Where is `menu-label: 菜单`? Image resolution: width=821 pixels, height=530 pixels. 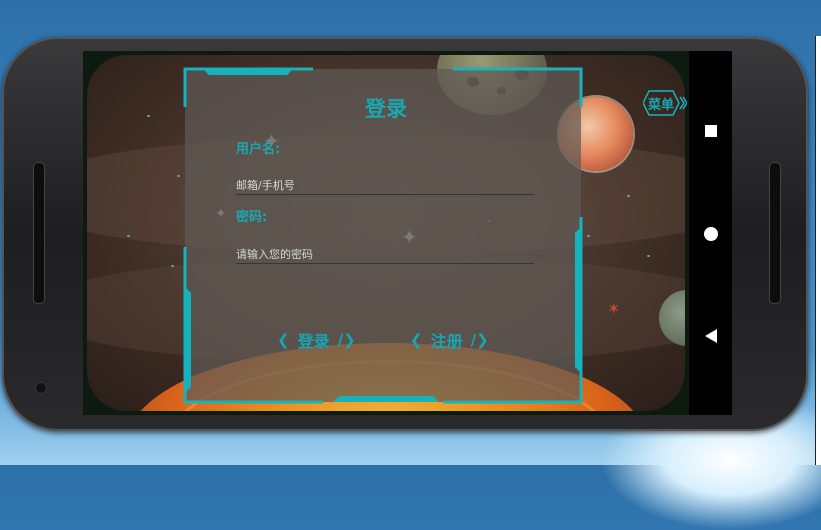
menu-label: 菜单 is located at coordinates (660, 105).